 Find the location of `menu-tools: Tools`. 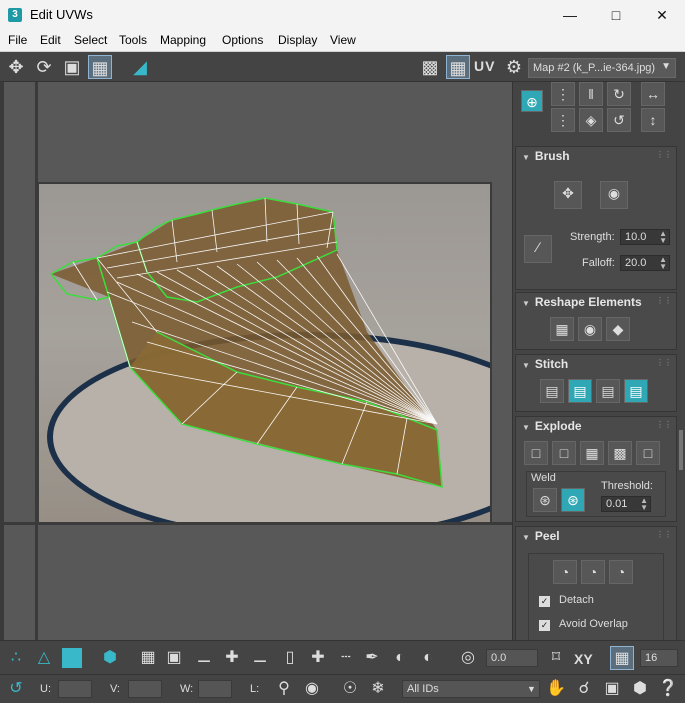

menu-tools: Tools is located at coordinates (133, 40).